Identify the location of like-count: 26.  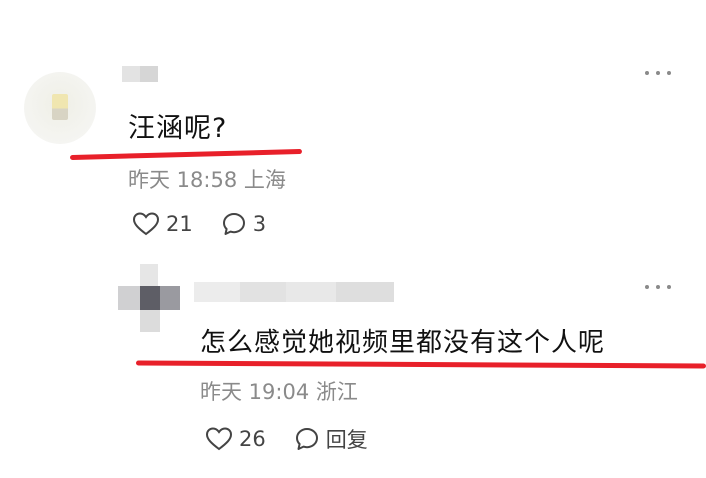
(252, 439).